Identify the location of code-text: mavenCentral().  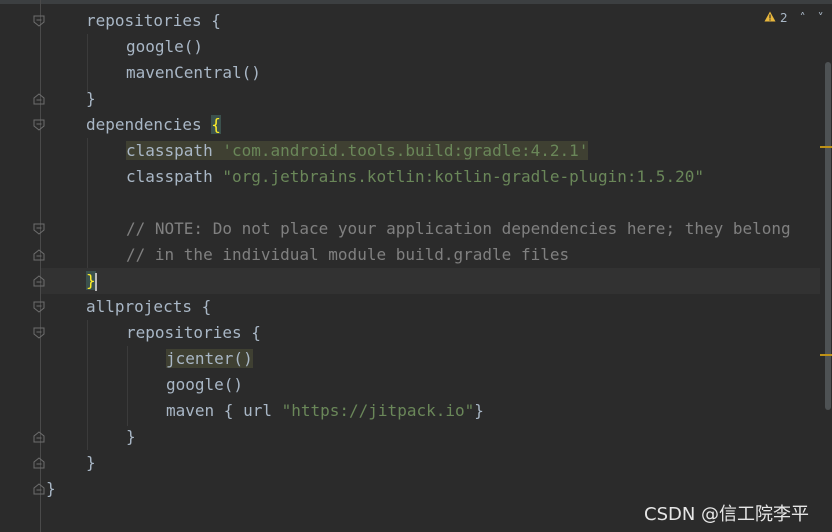
(193, 72).